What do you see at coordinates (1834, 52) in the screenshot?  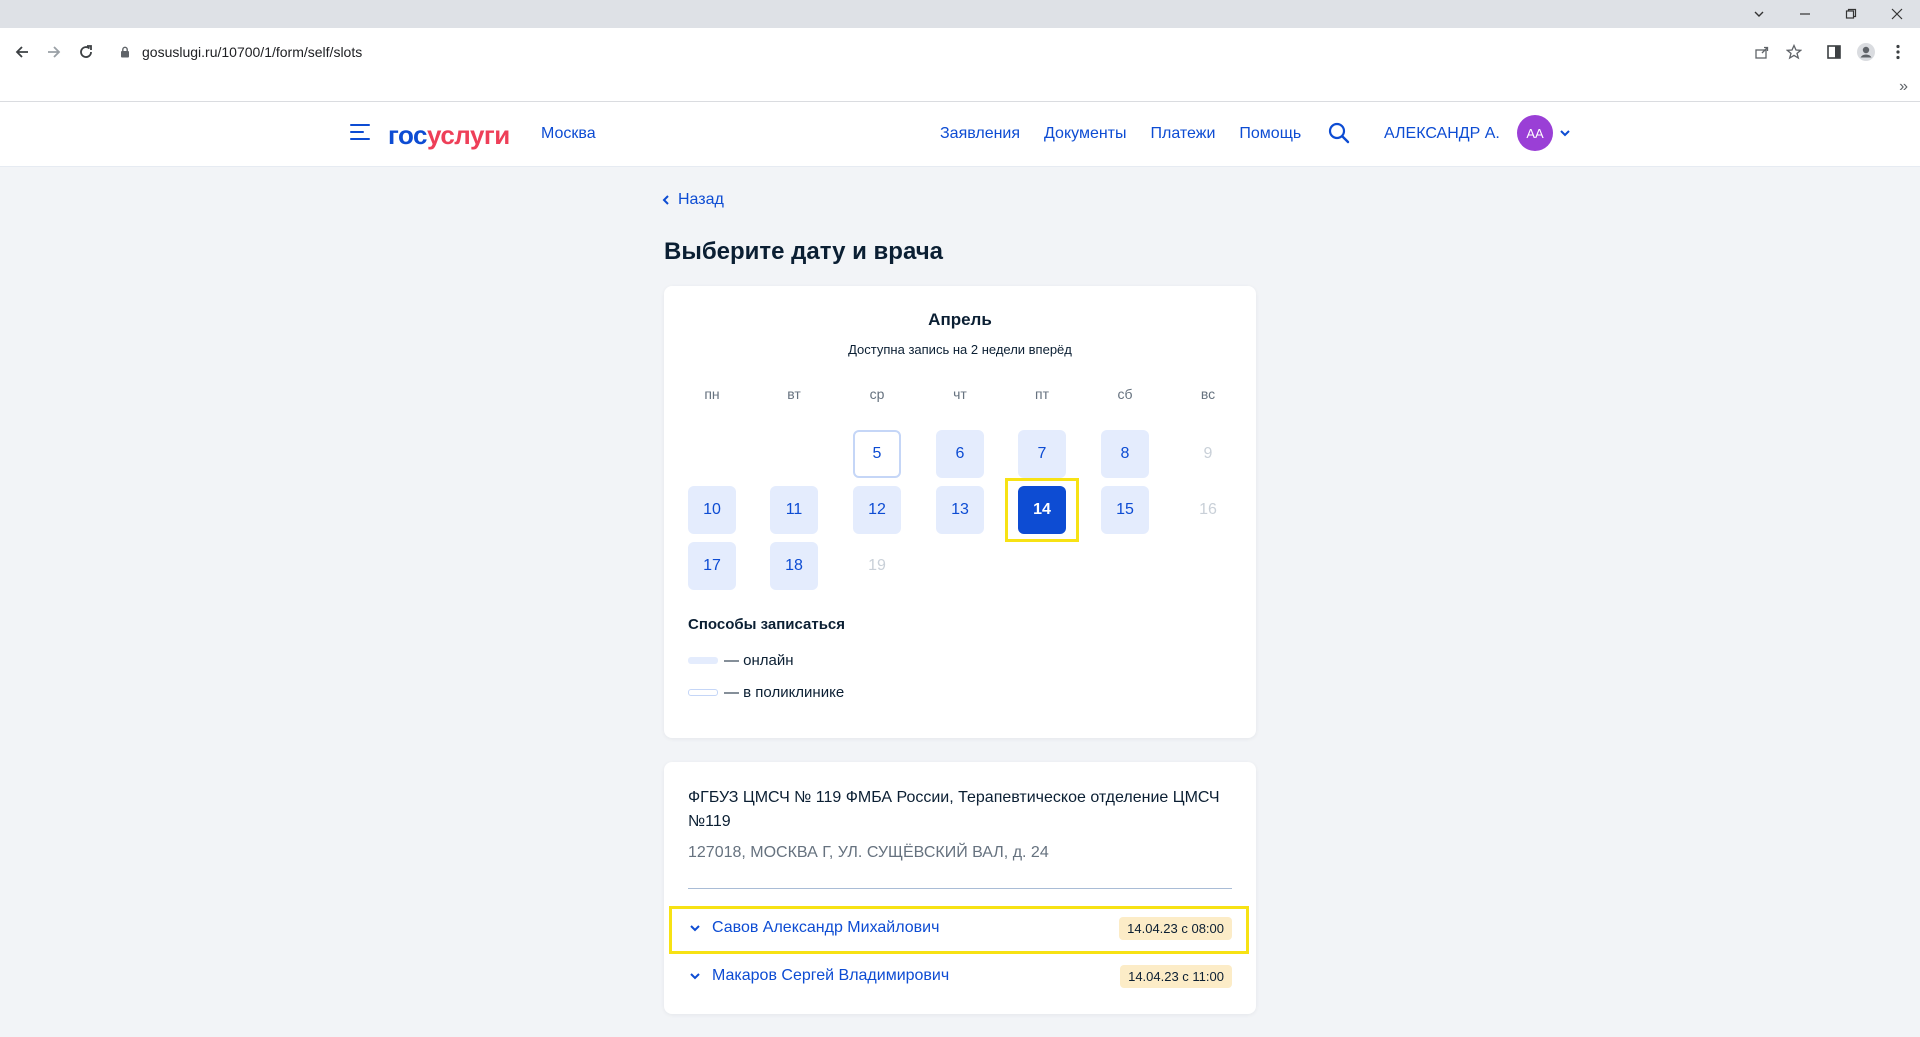 I see `side-panel-icon` at bounding box center [1834, 52].